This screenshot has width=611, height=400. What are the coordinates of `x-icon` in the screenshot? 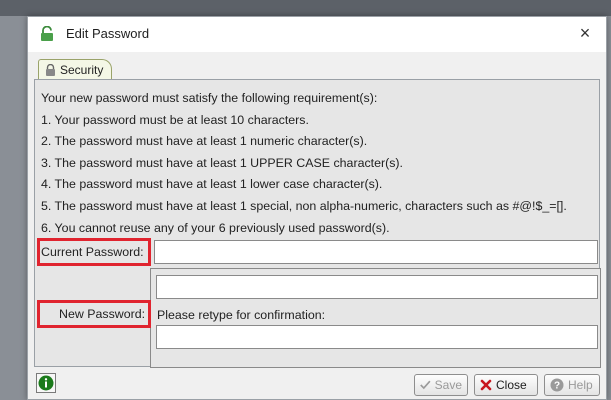 It's located at (486, 385).